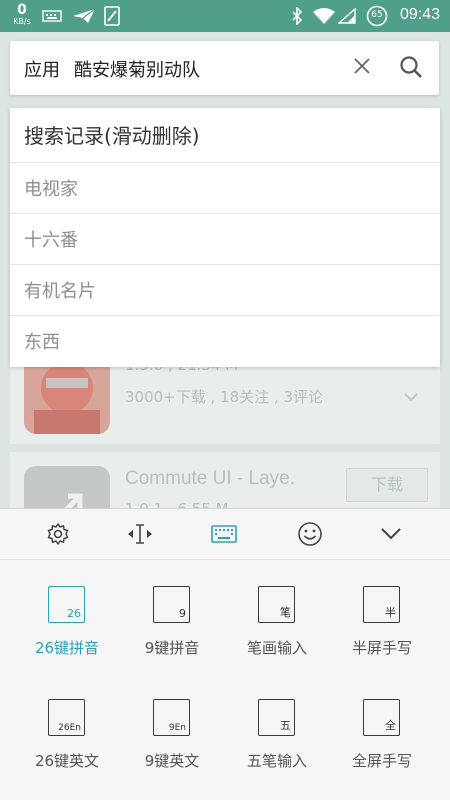  I want to click on ime-toolbar, so click(225, 534).